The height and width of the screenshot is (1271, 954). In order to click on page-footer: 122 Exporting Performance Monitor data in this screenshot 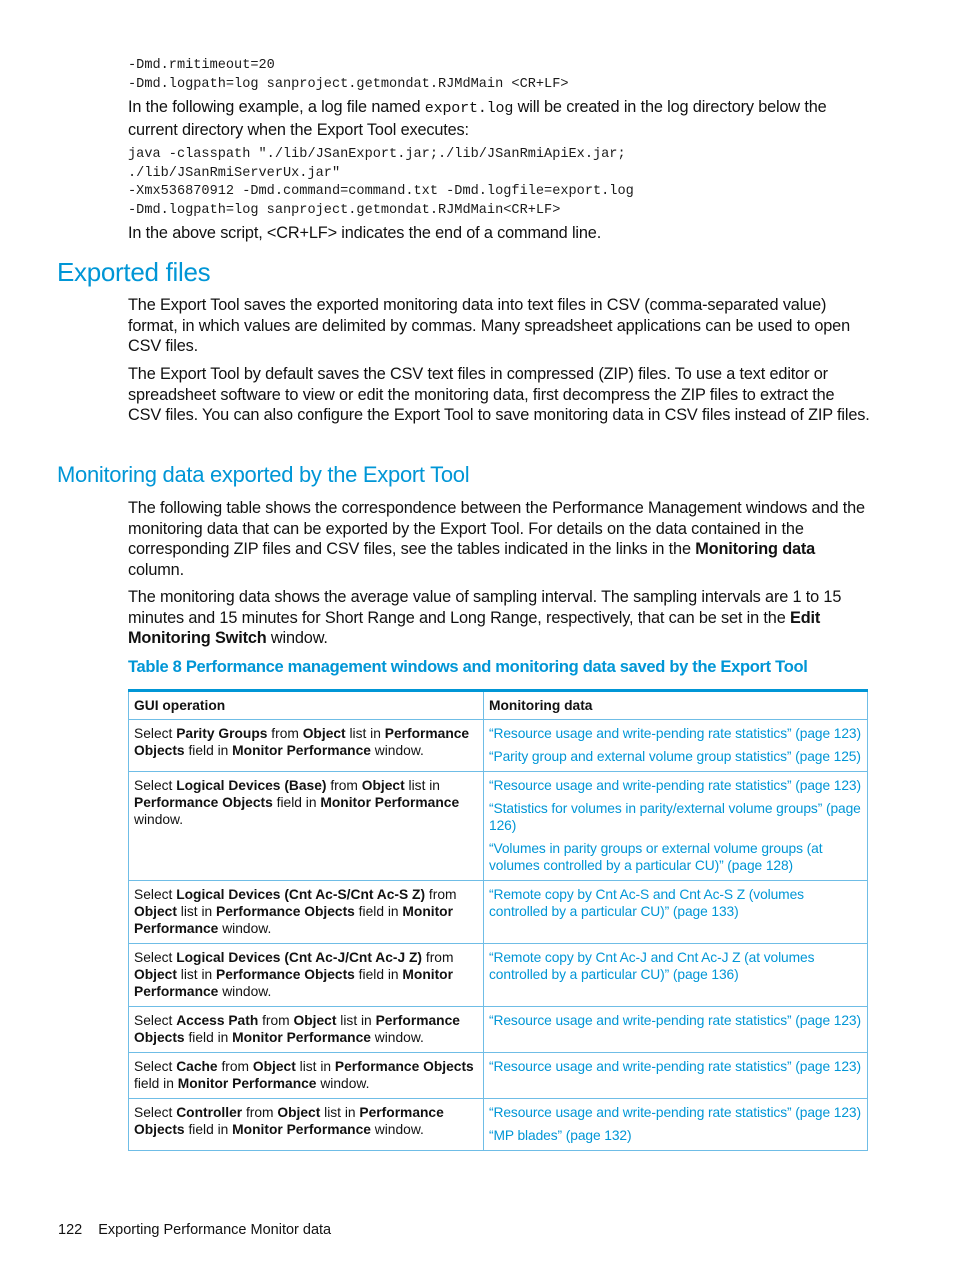, I will do `click(194, 1230)`.